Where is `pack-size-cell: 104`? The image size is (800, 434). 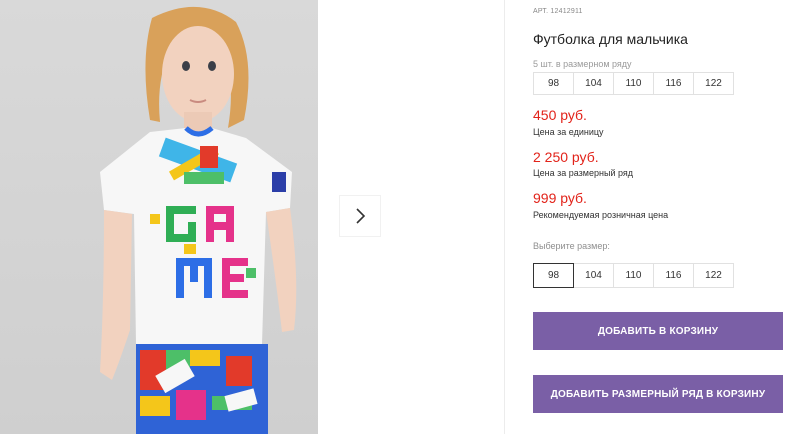
pack-size-cell: 104 is located at coordinates (593, 83).